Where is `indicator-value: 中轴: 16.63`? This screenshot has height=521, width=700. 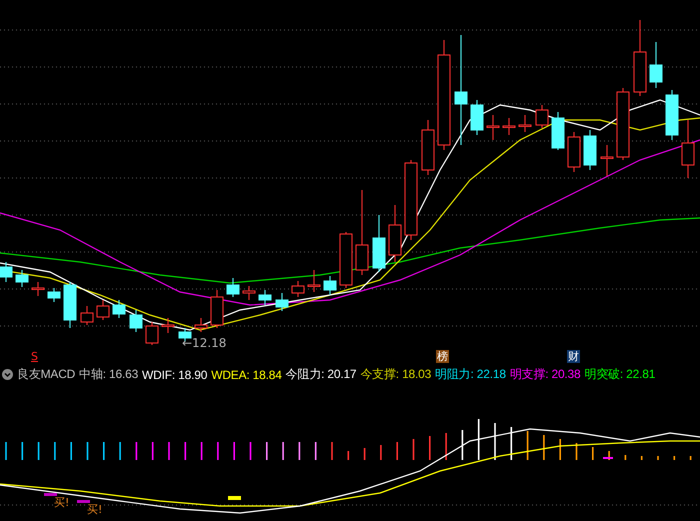
indicator-value: 中轴: 16.63 is located at coordinates (108, 374).